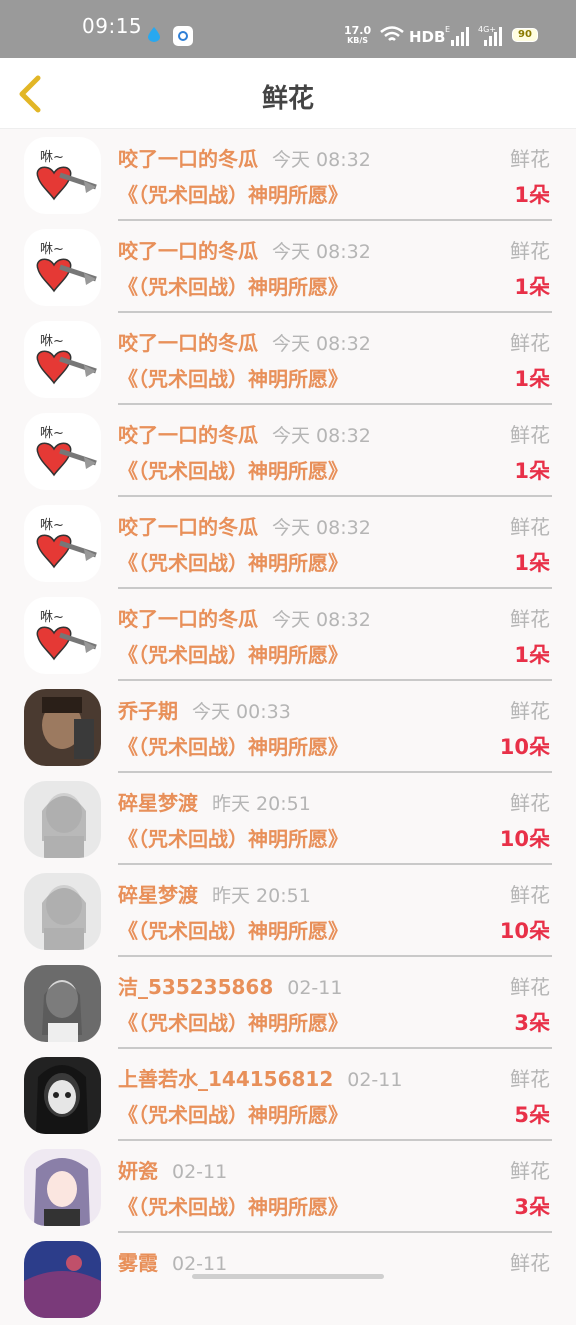 The height and width of the screenshot is (1325, 576). What do you see at coordinates (288, 1095) in the screenshot?
I see `list-item: 上善若水_144156812 02-11 鲜花 《（咒术回战）神明所愿》 5朵` at bounding box center [288, 1095].